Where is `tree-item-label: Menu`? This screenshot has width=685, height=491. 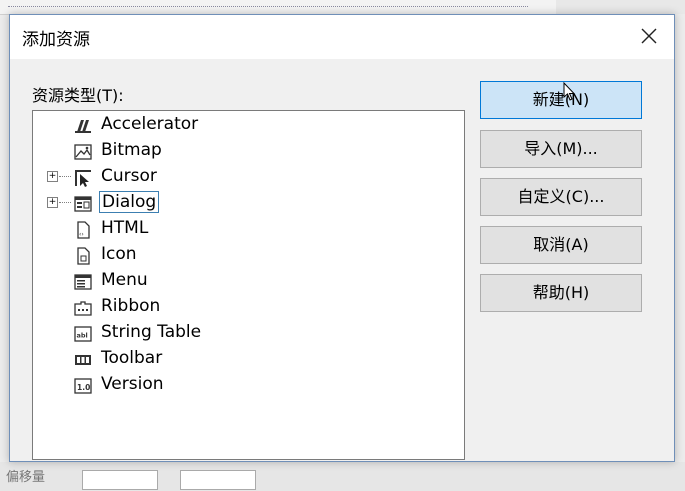
tree-item-label: Menu is located at coordinates (124, 280).